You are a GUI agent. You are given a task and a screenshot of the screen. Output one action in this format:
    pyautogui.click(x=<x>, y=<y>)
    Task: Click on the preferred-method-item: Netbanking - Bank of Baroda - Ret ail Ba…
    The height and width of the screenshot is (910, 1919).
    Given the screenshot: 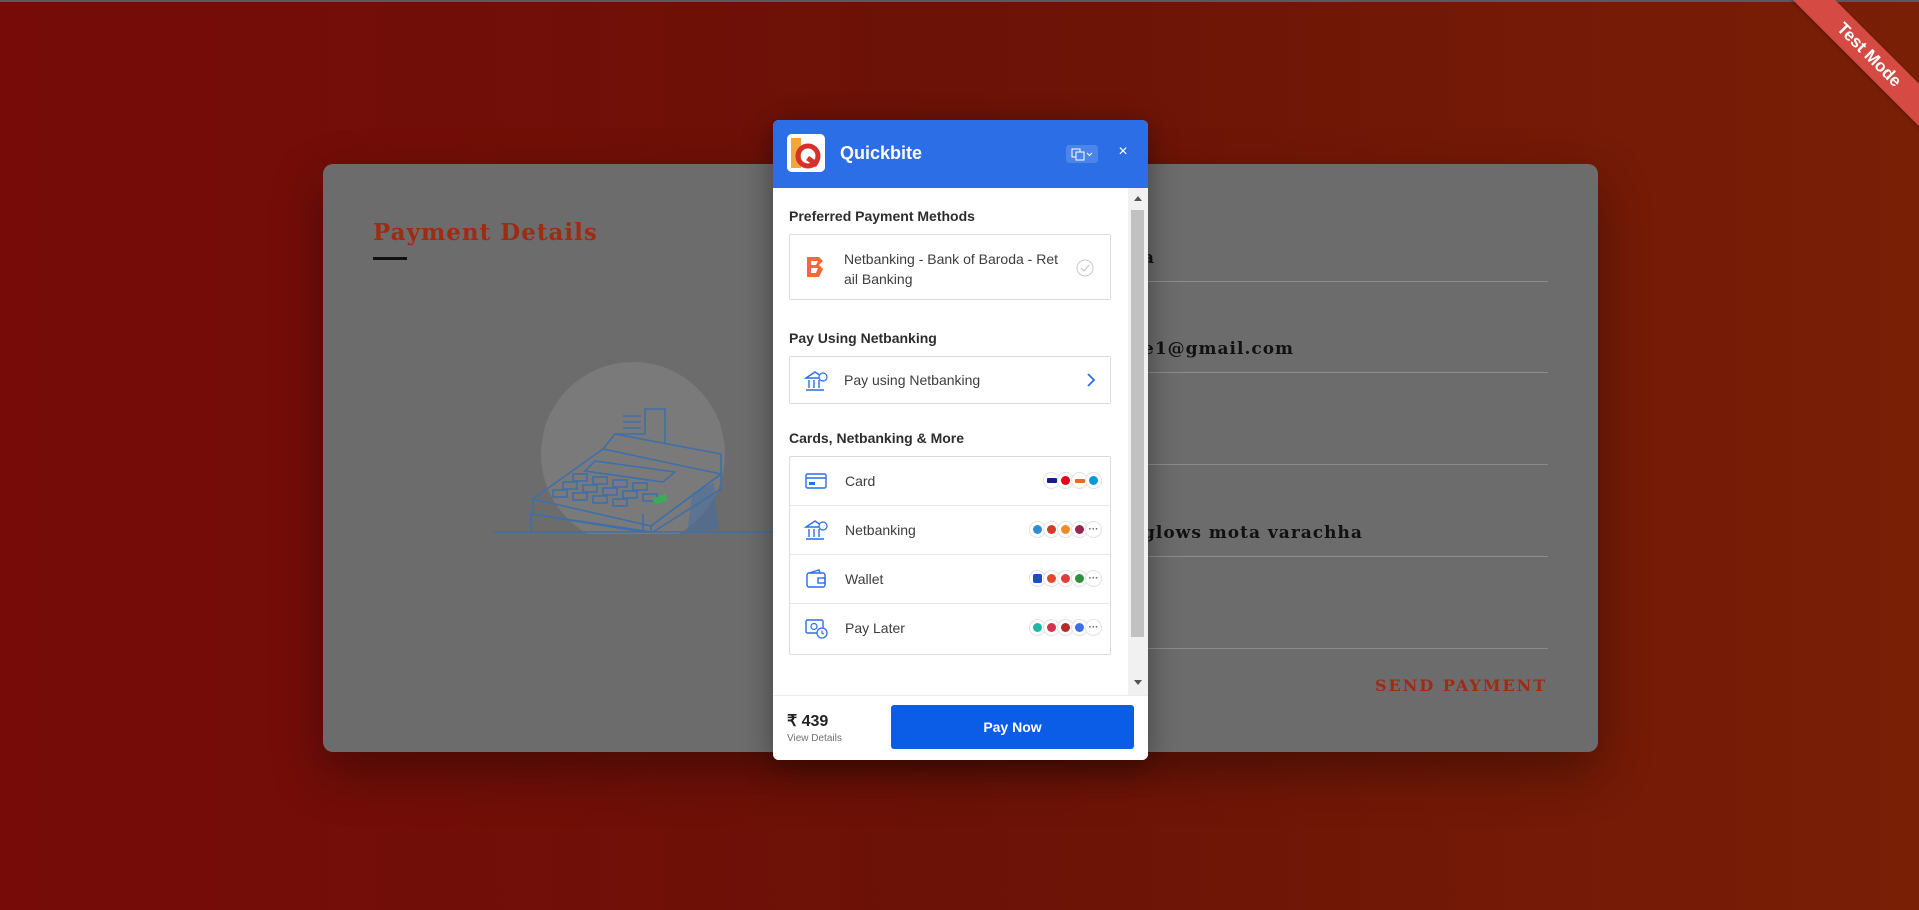 What is the action you would take?
    pyautogui.click(x=950, y=267)
    